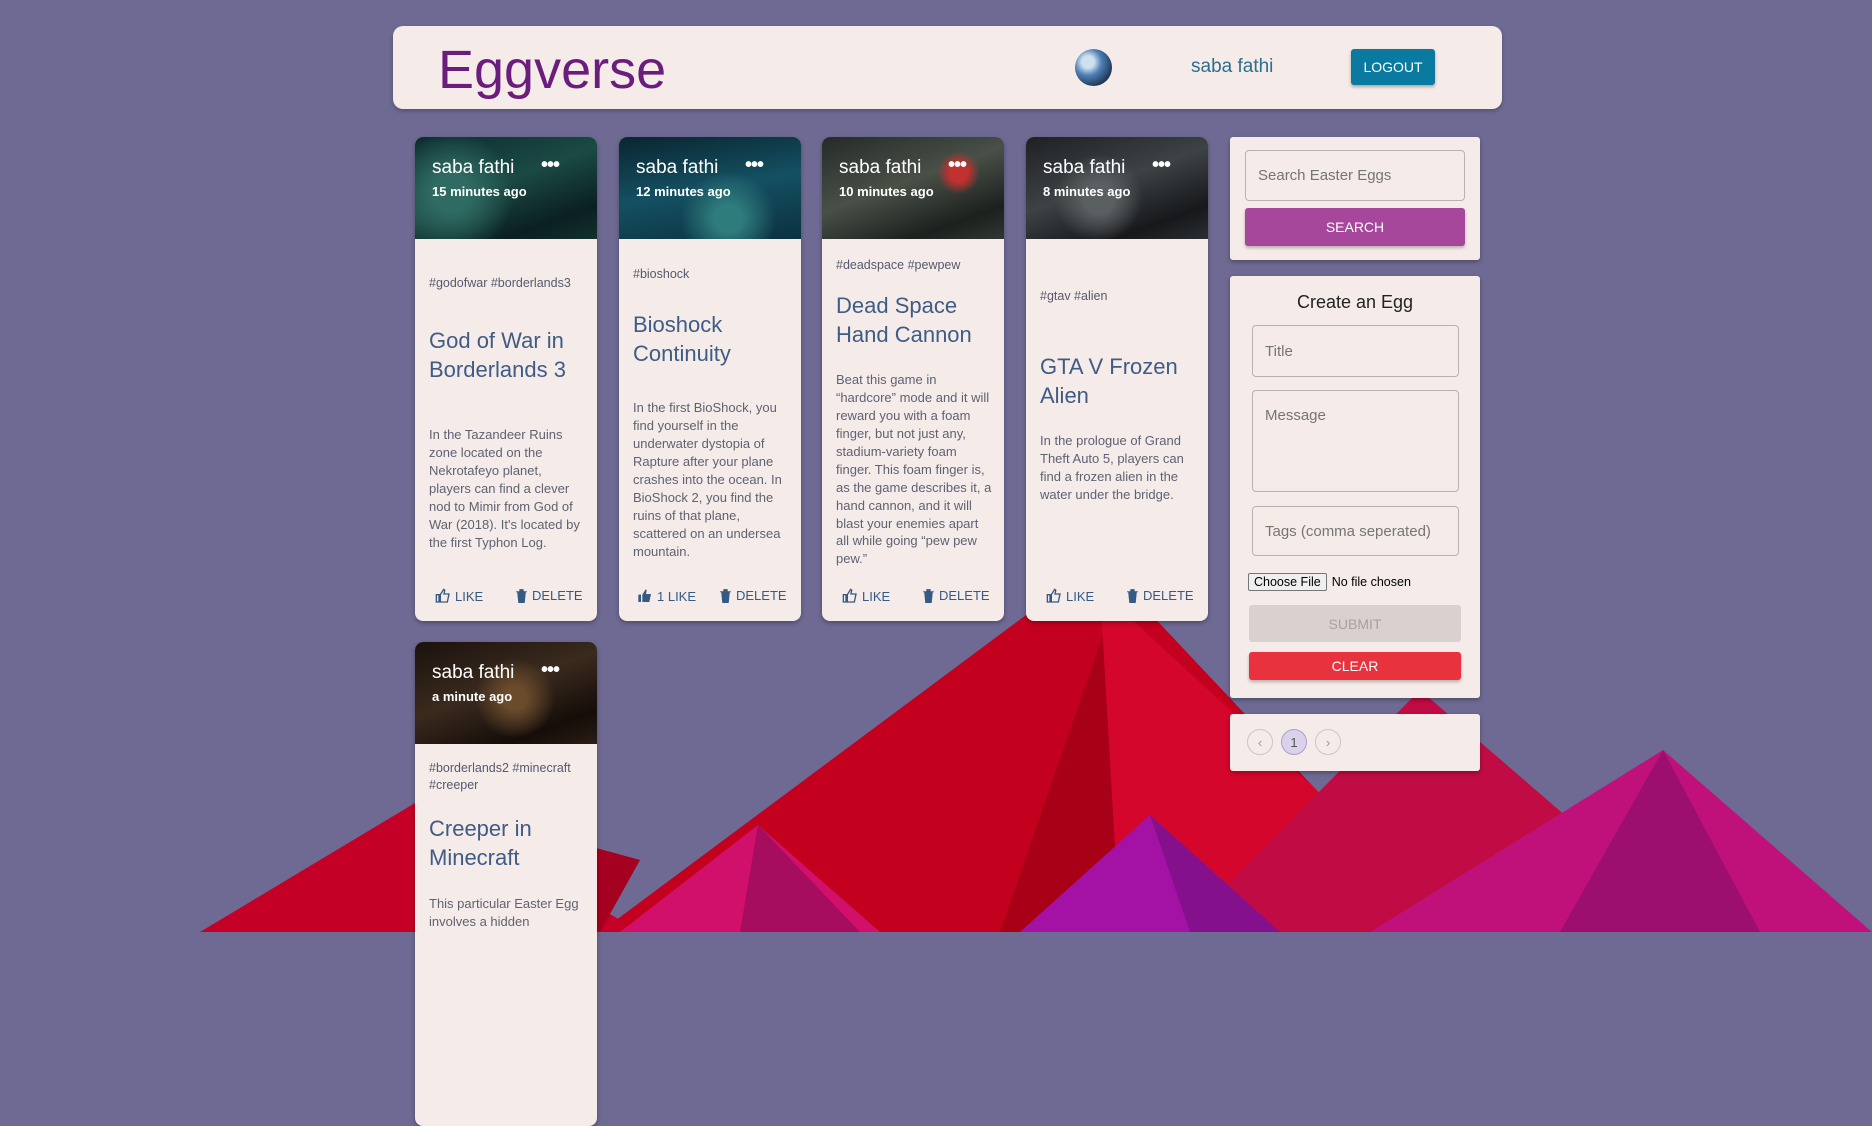  I want to click on app-title: Eggverse, so click(552, 70).